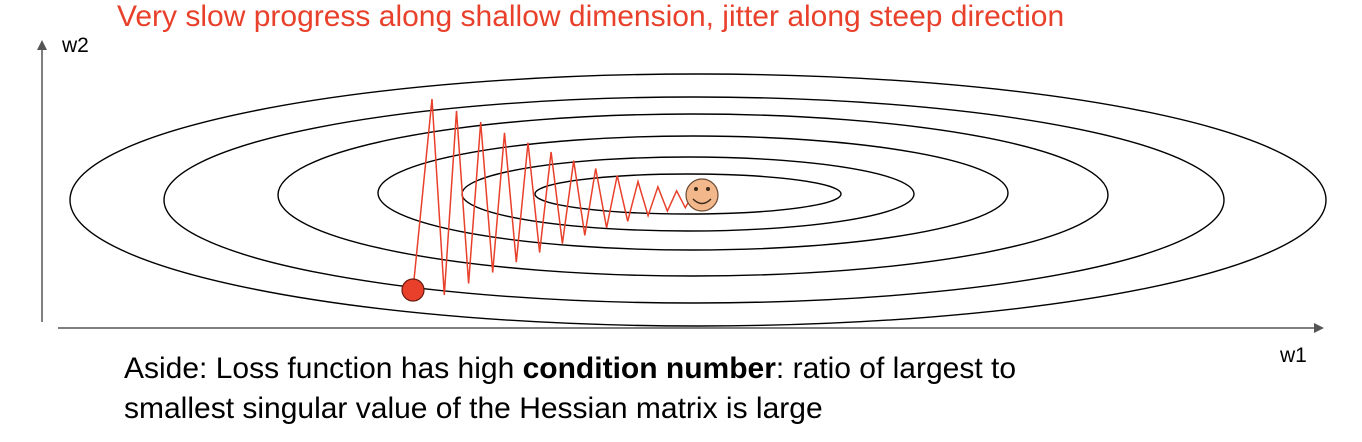 This screenshot has height=442, width=1362. What do you see at coordinates (649, 368) in the screenshot?
I see `note-bold-term: condition number` at bounding box center [649, 368].